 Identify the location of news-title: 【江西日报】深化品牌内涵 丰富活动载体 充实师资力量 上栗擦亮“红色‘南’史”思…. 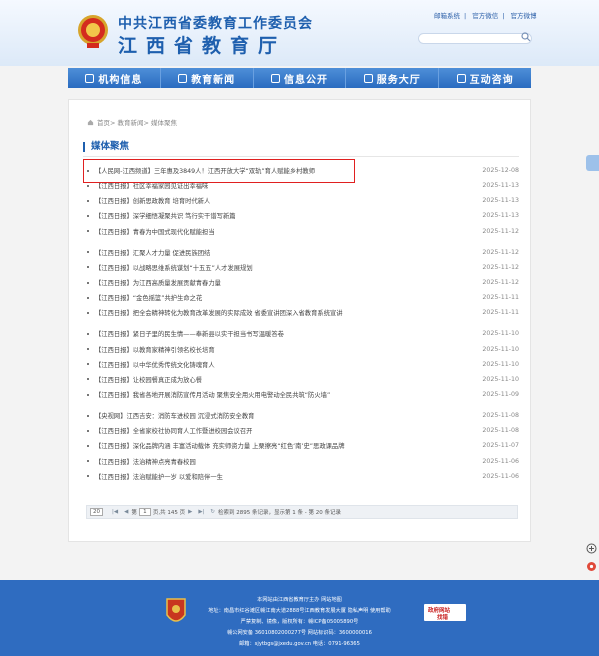
(287, 445).